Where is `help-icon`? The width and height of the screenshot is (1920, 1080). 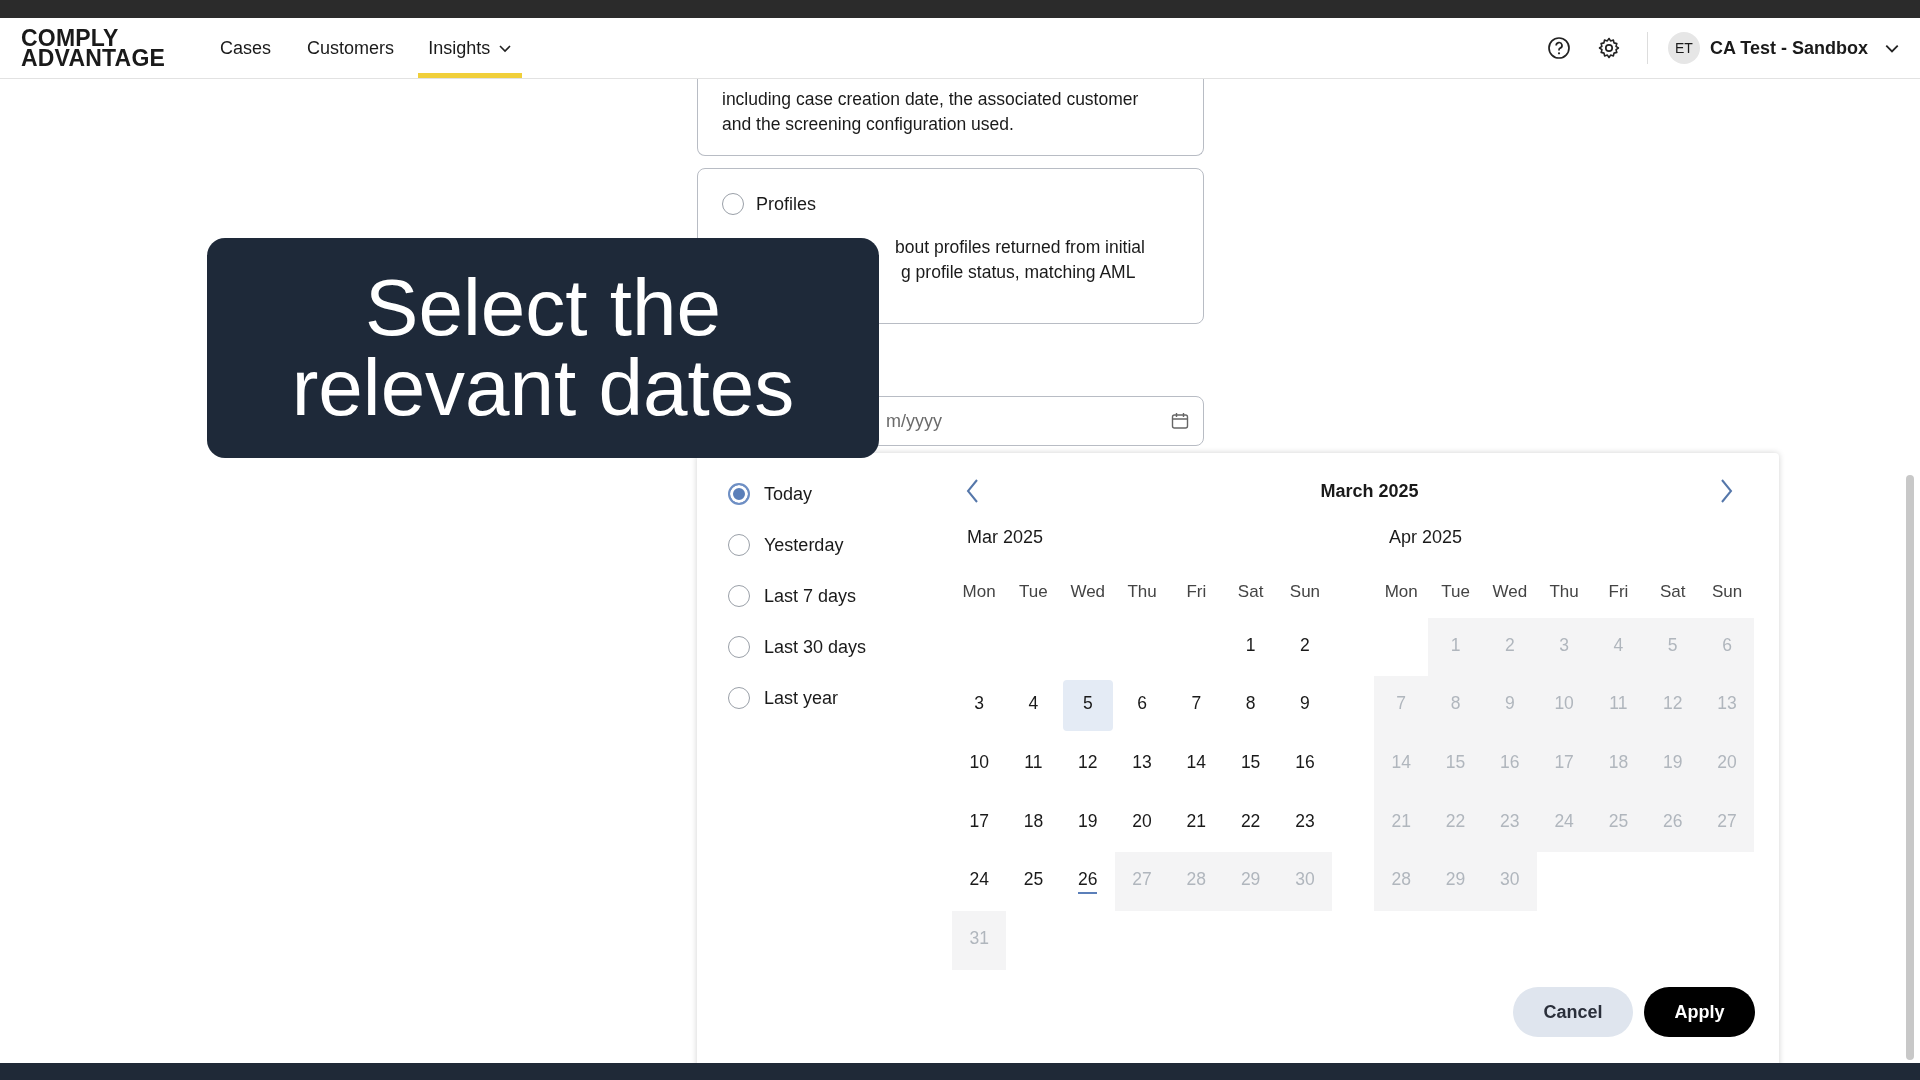 help-icon is located at coordinates (1559, 48).